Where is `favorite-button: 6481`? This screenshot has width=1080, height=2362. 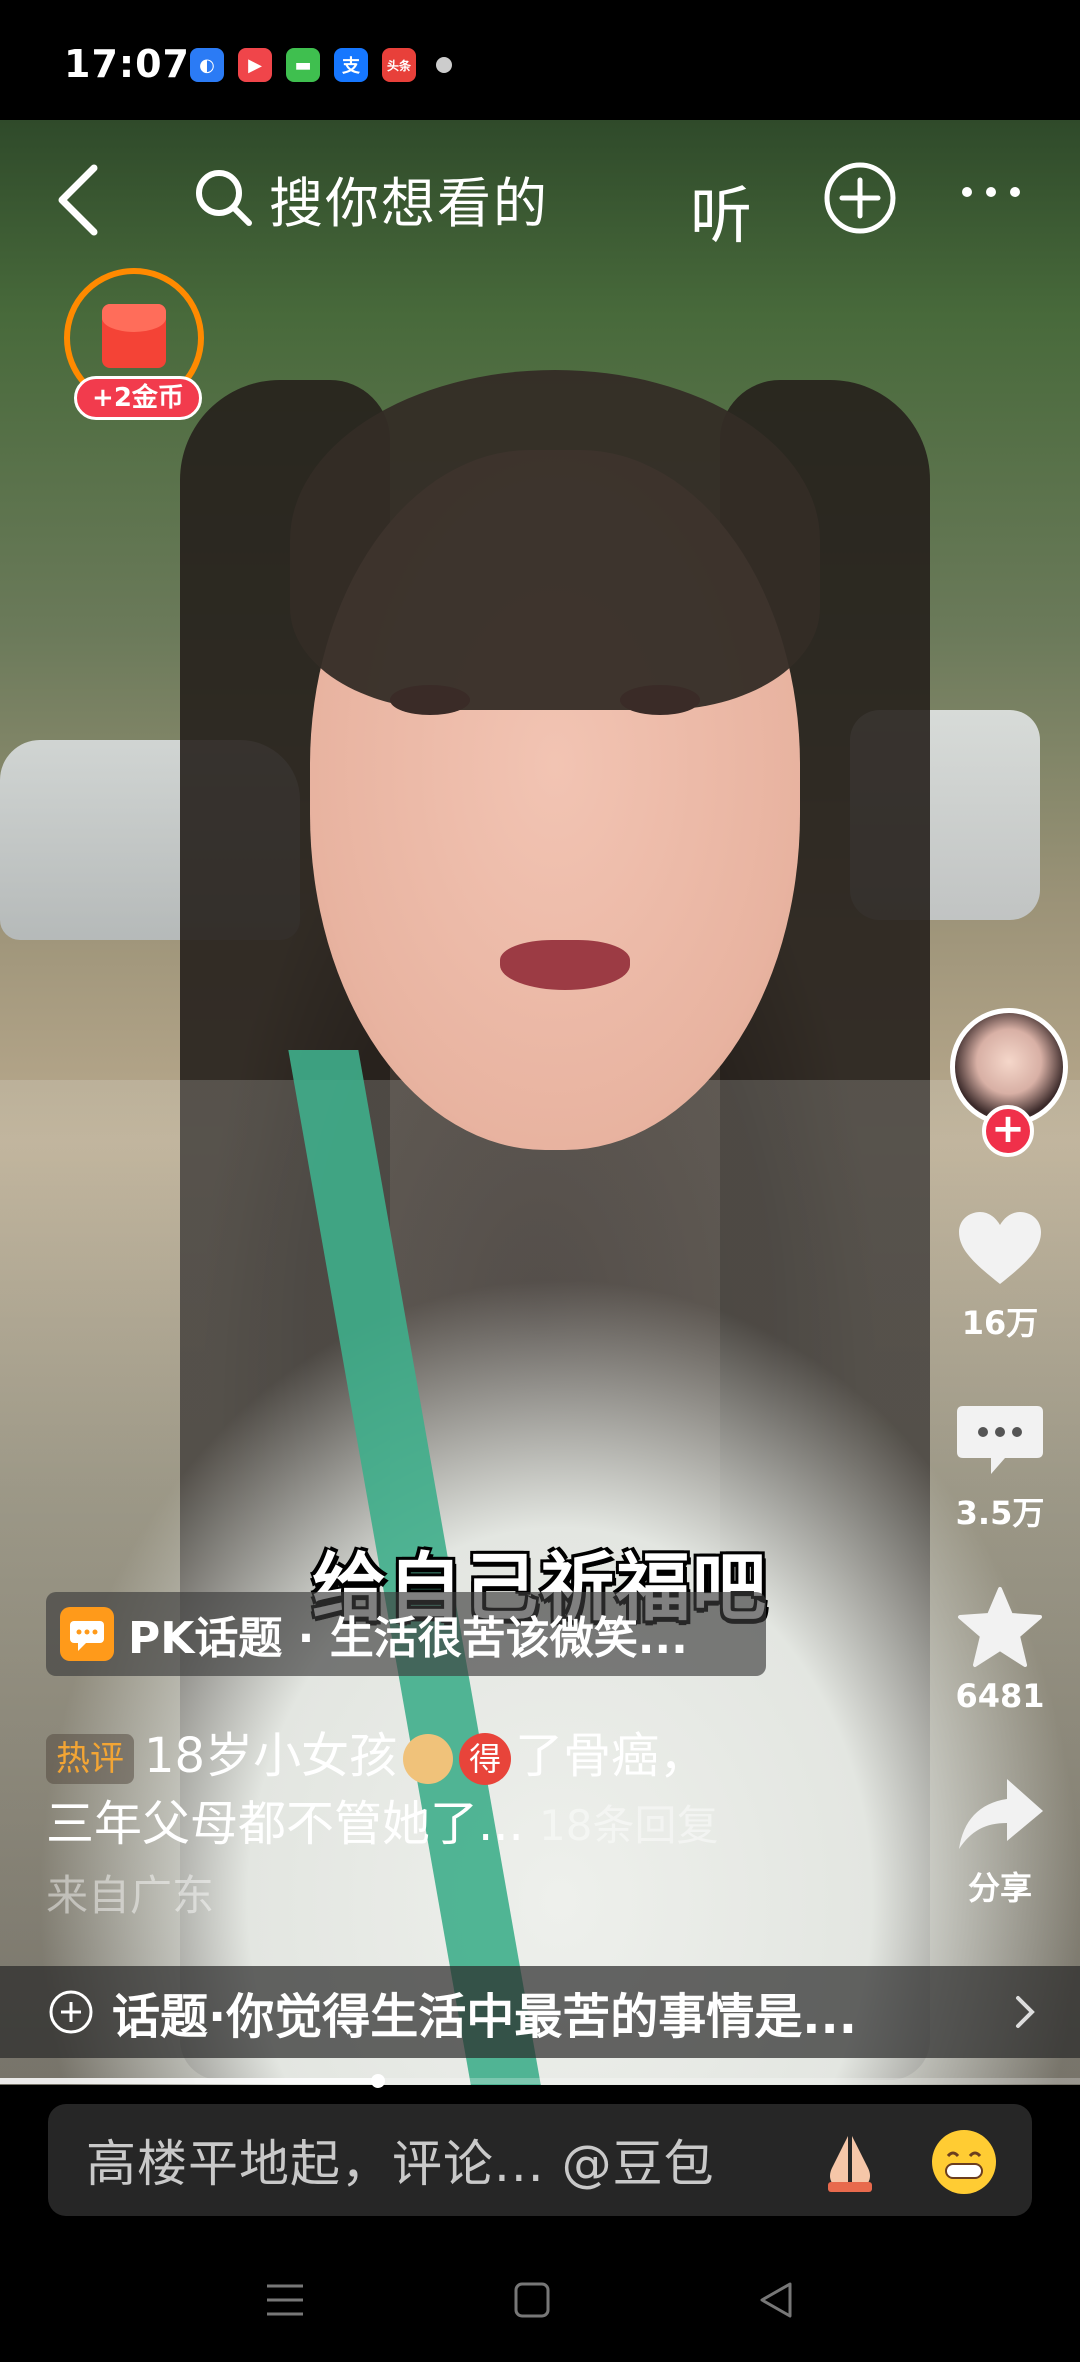 favorite-button: 6481 is located at coordinates (1000, 1650).